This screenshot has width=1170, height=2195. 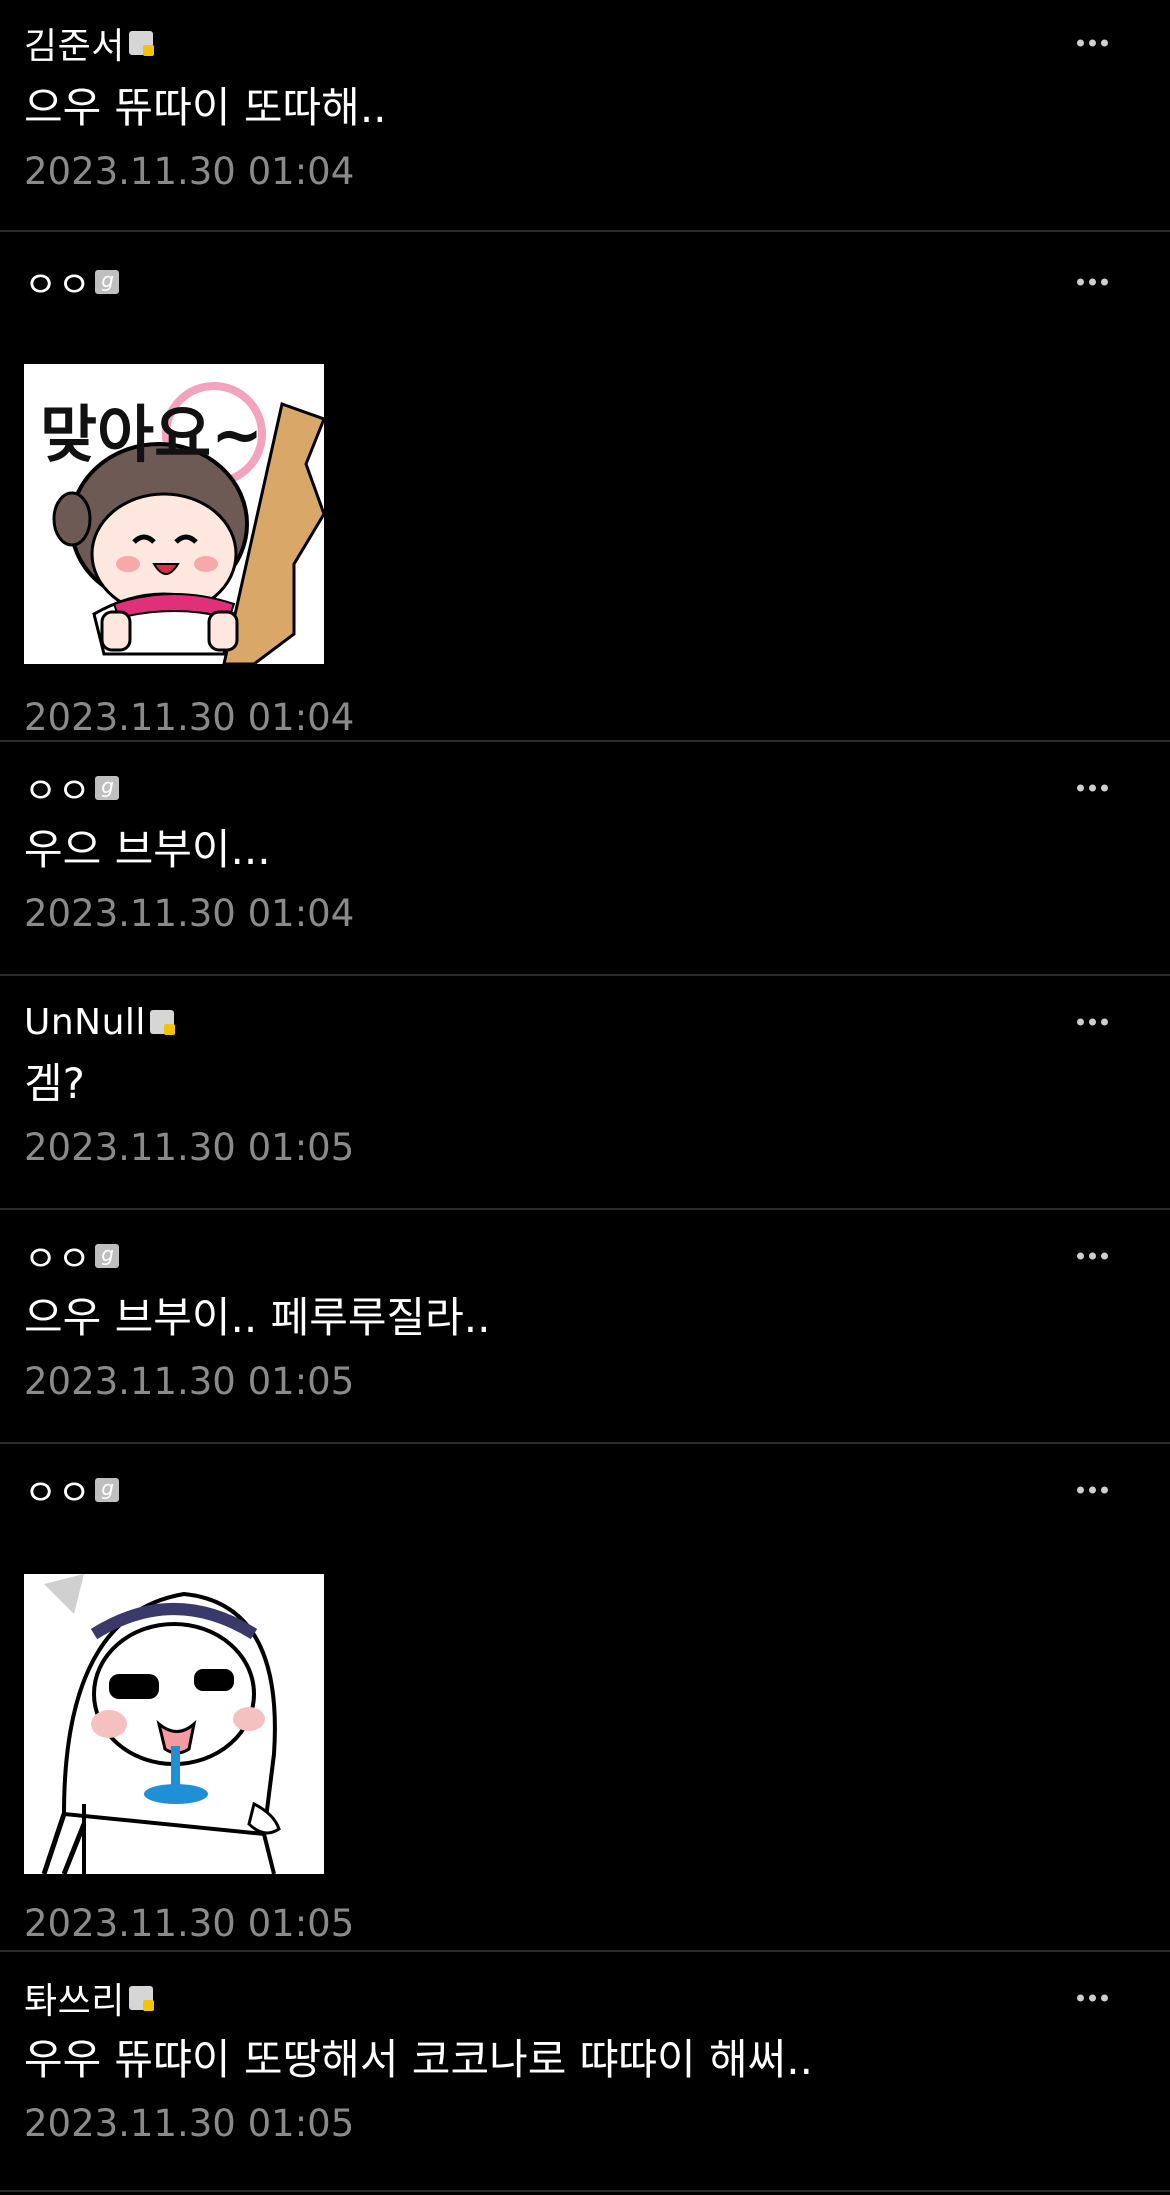 I want to click on comment-item: ㅇㅇ 으우 브부이.. 페루루질라.. 2023.11.30 01:05, so click(x=585, y=1327).